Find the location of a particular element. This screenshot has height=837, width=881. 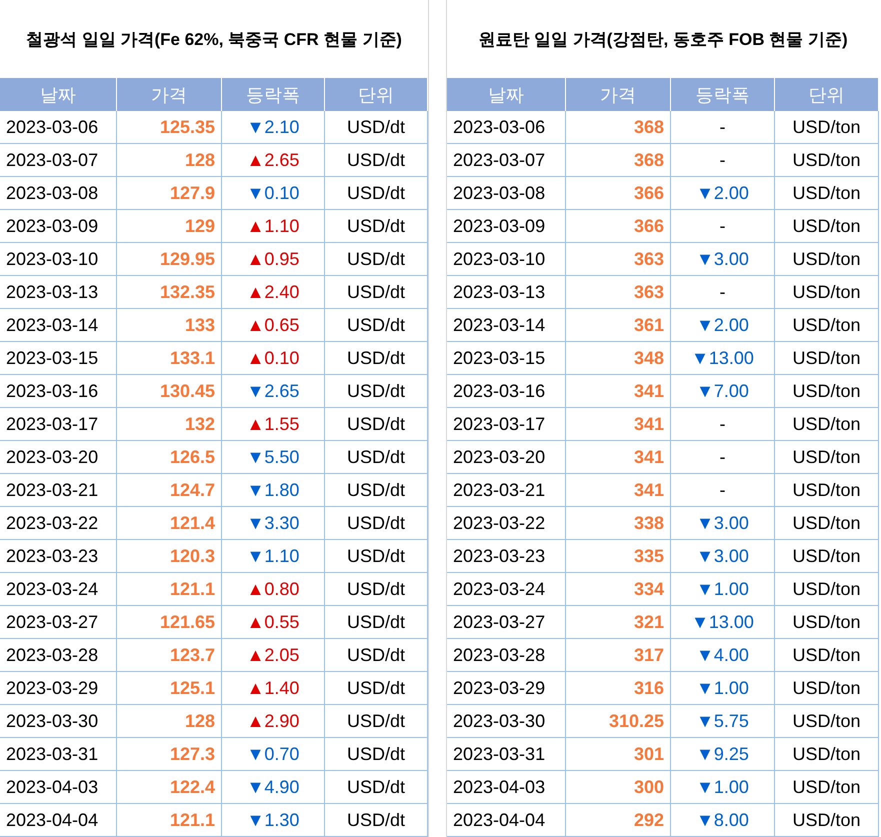

price-cell: 126.5 is located at coordinates (169, 457).